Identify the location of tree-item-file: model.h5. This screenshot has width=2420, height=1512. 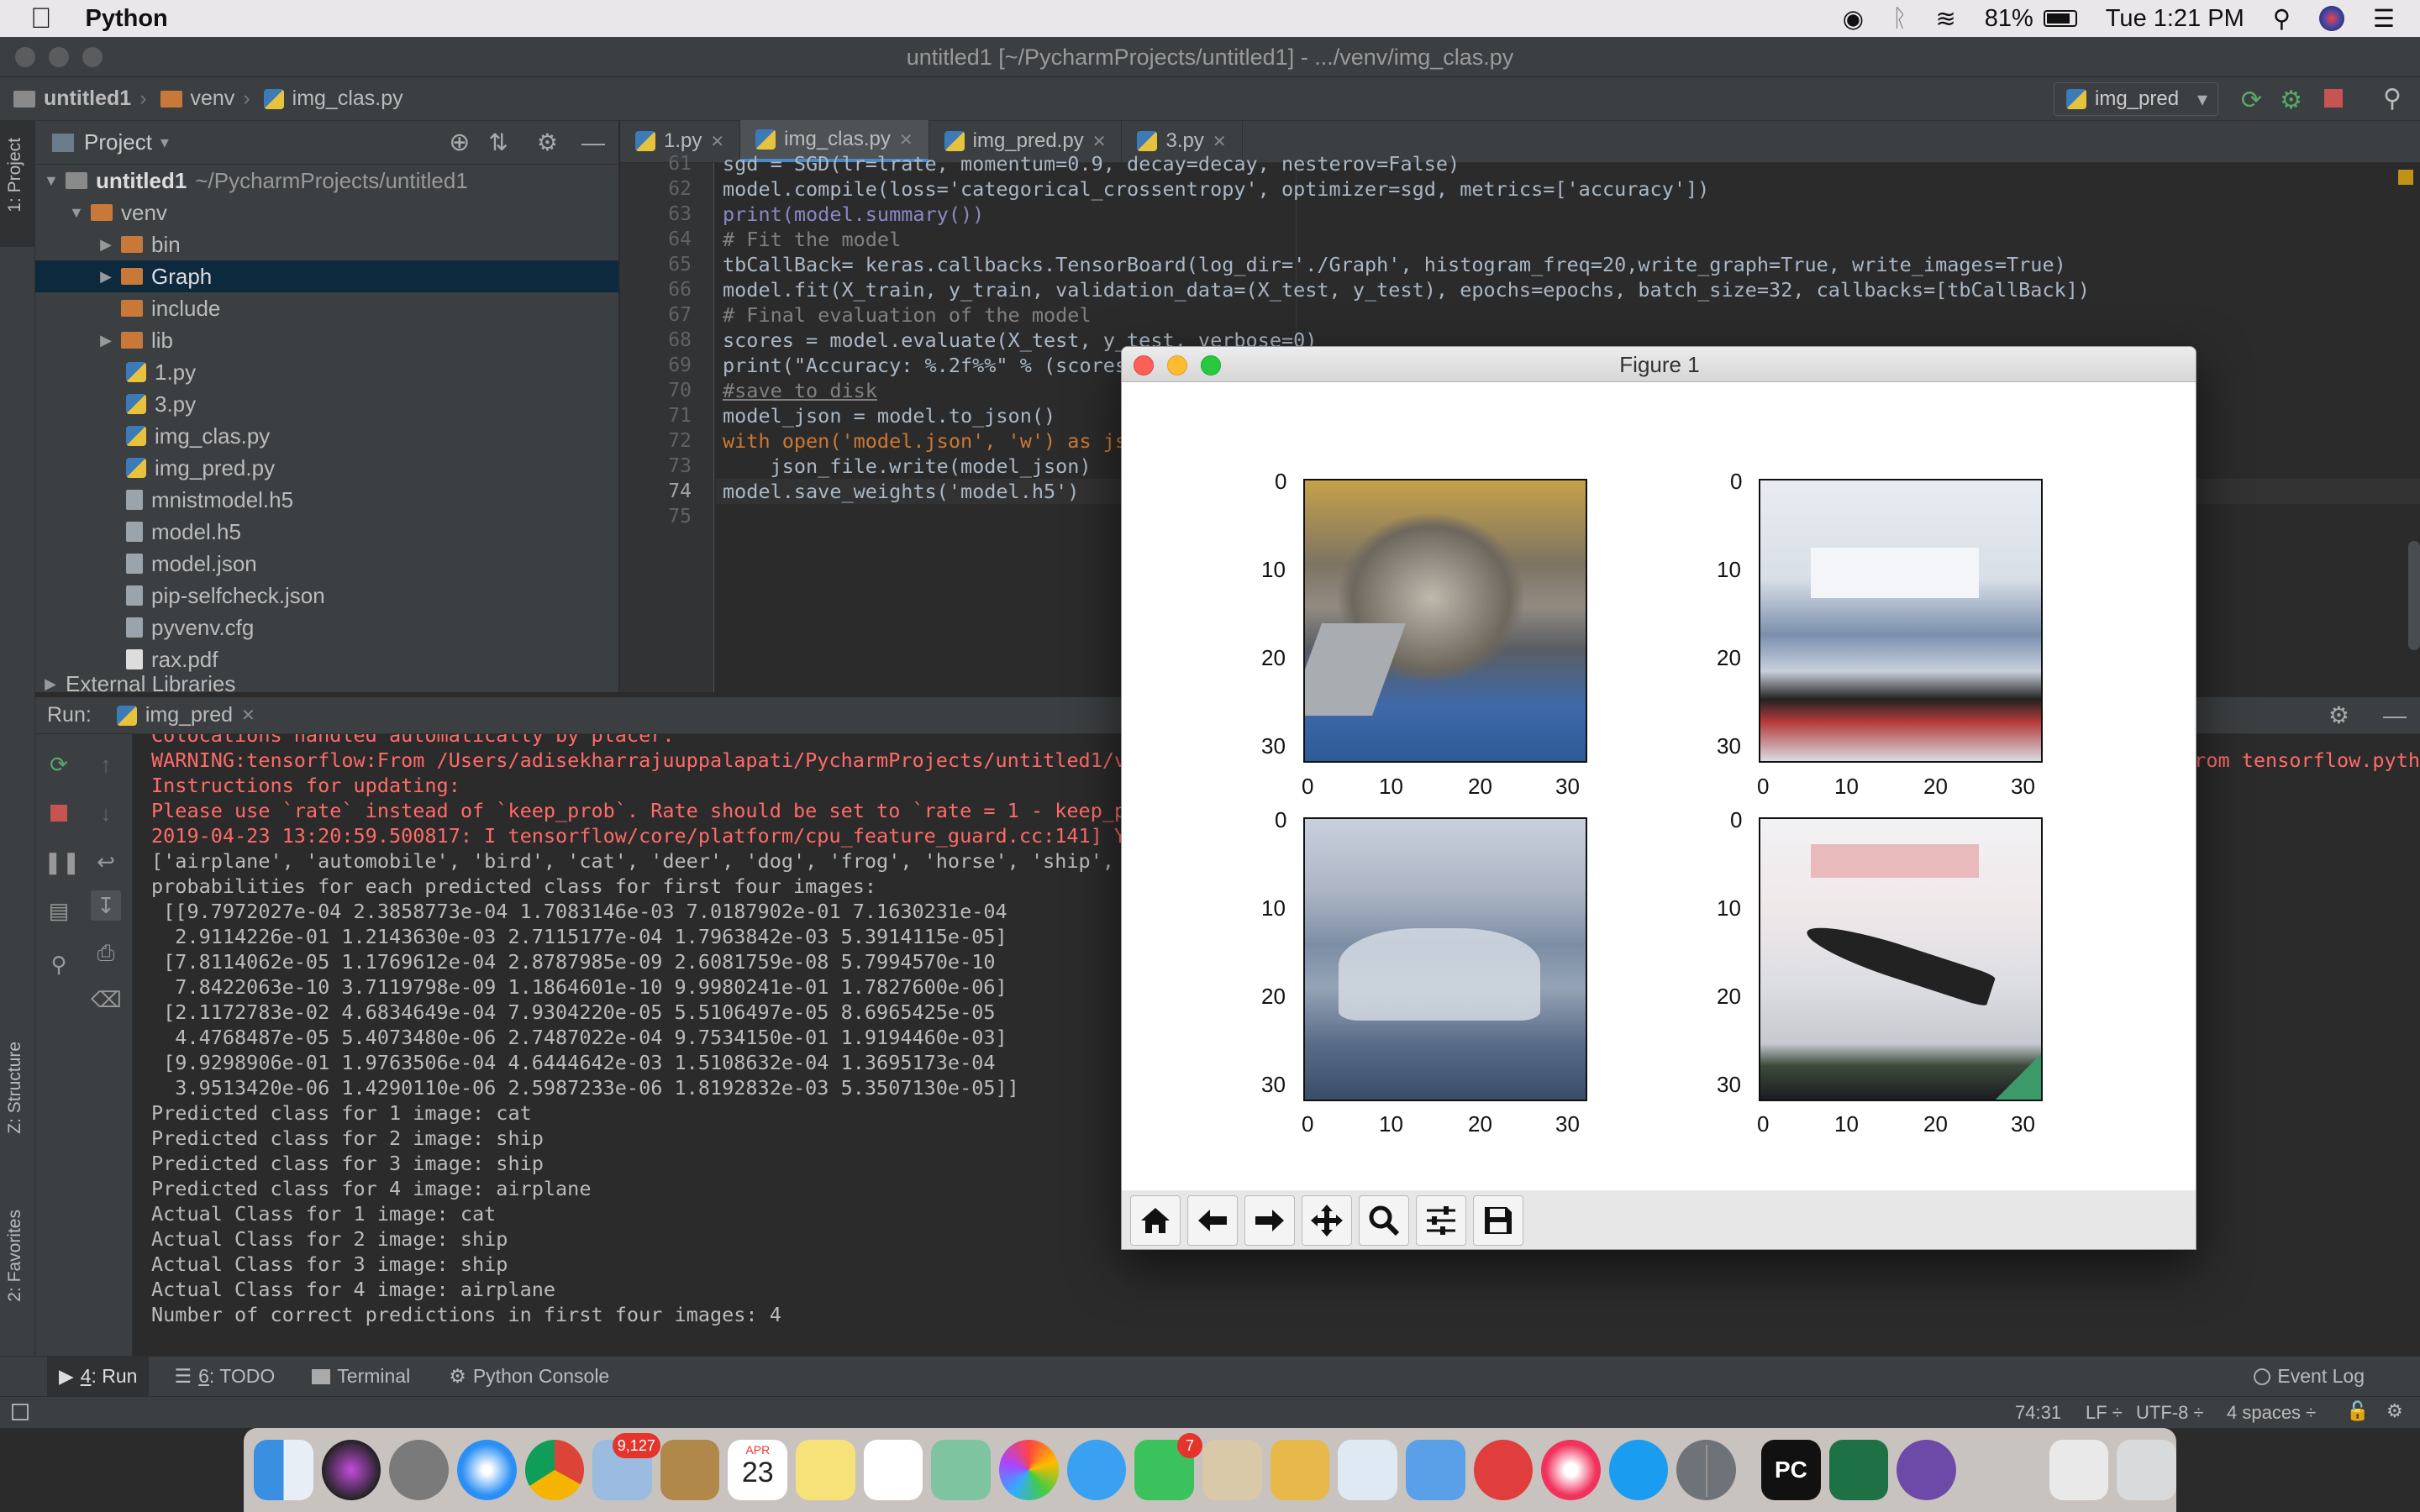
(326, 532).